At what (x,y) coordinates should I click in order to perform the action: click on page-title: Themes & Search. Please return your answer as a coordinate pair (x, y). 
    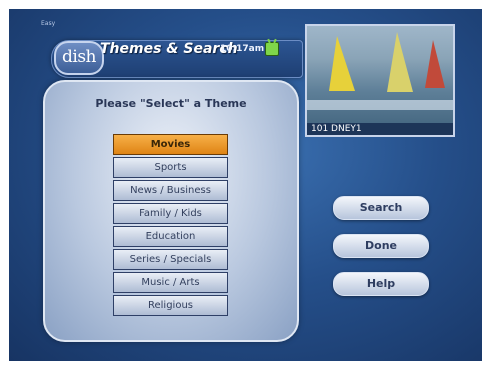
    Looking at the image, I should click on (169, 49).